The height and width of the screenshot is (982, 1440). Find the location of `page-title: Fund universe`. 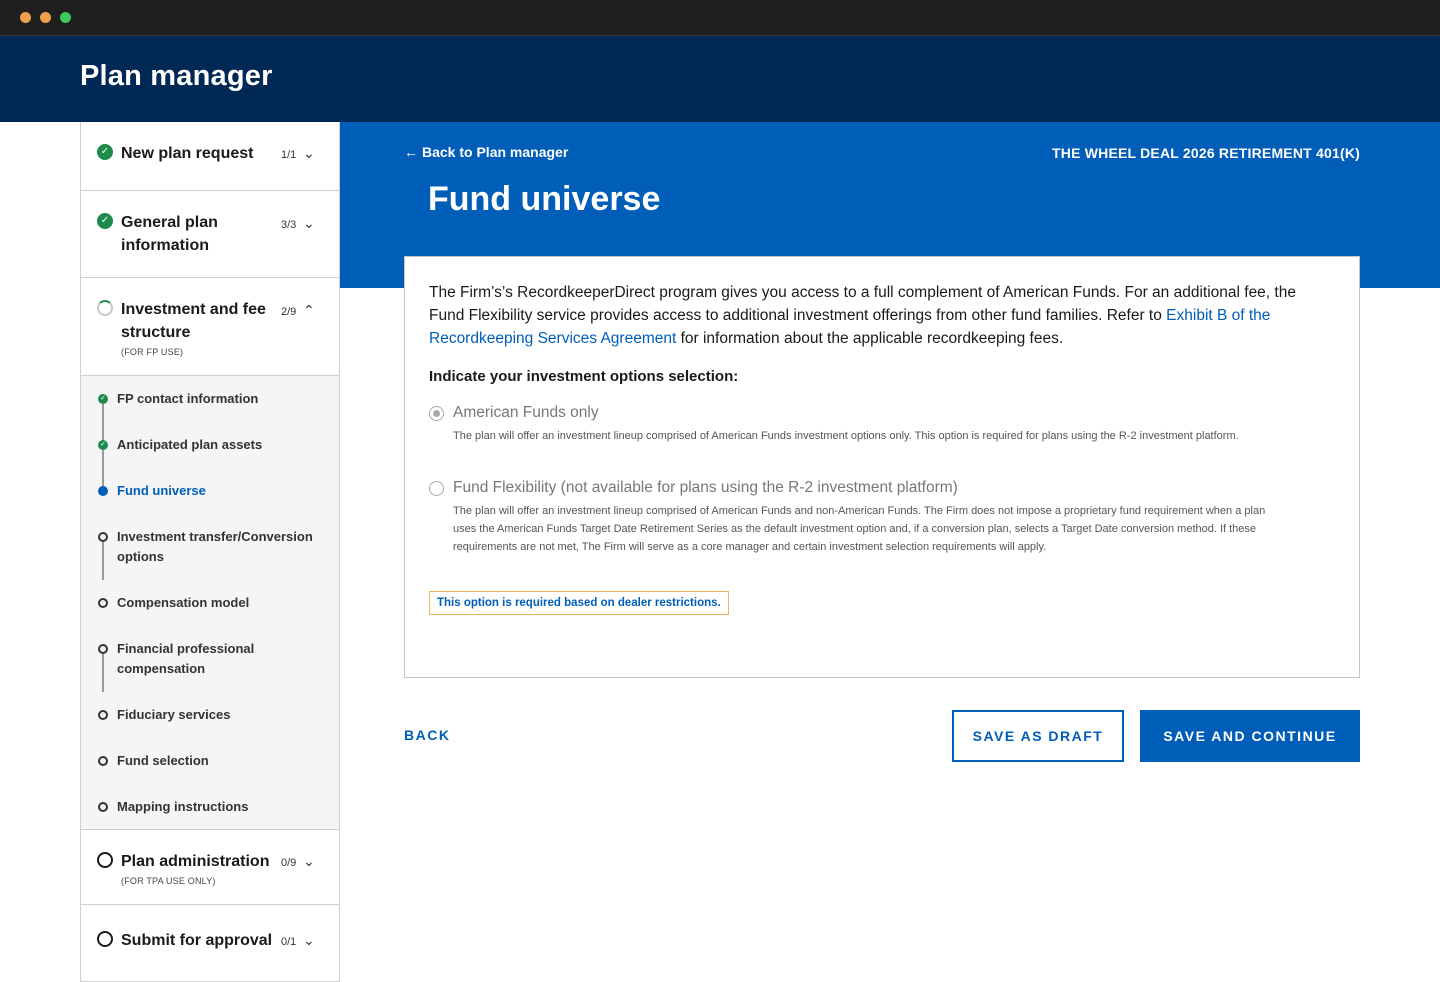

page-title: Fund universe is located at coordinates (544, 199).